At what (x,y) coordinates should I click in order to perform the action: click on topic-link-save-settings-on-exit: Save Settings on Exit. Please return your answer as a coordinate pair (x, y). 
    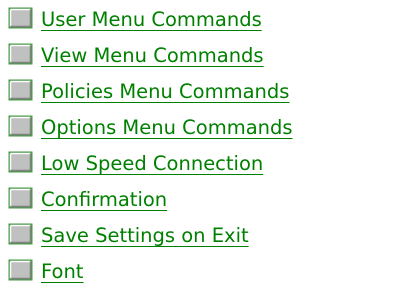
    Looking at the image, I should click on (150, 240).